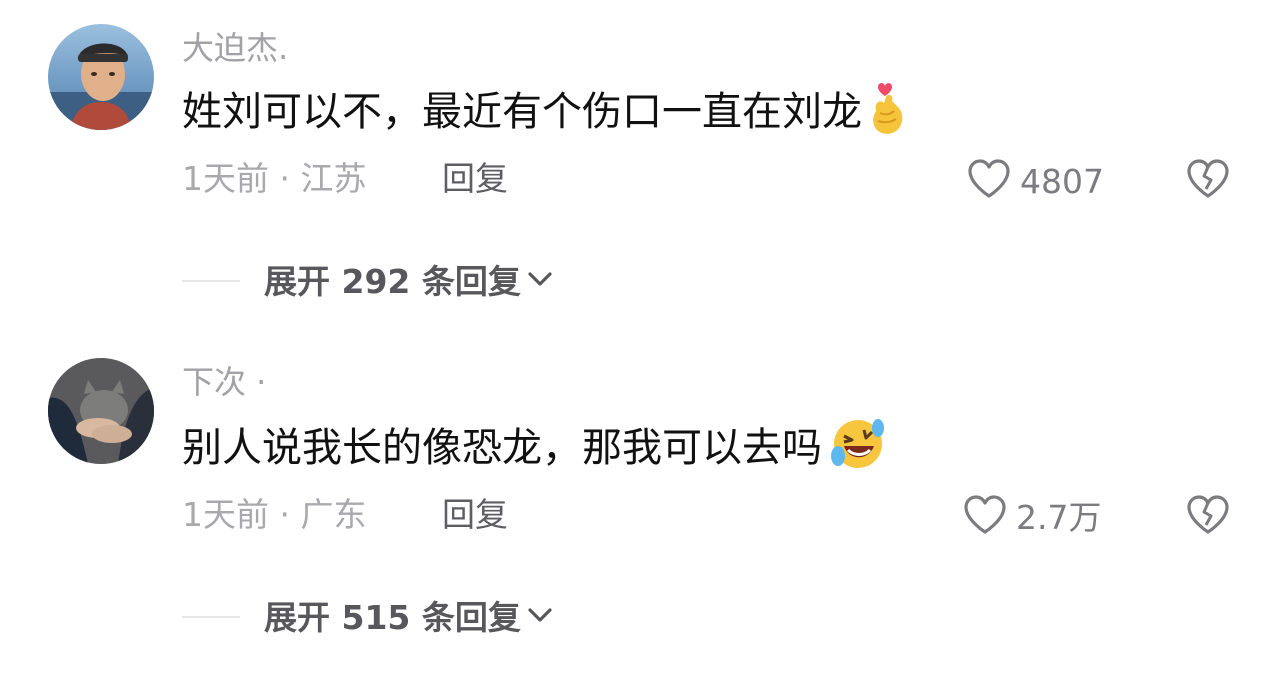  What do you see at coordinates (522, 112) in the screenshot?
I see `comment-text-body: 姓刘可以不，最近有个伤口一直在刘龙` at bounding box center [522, 112].